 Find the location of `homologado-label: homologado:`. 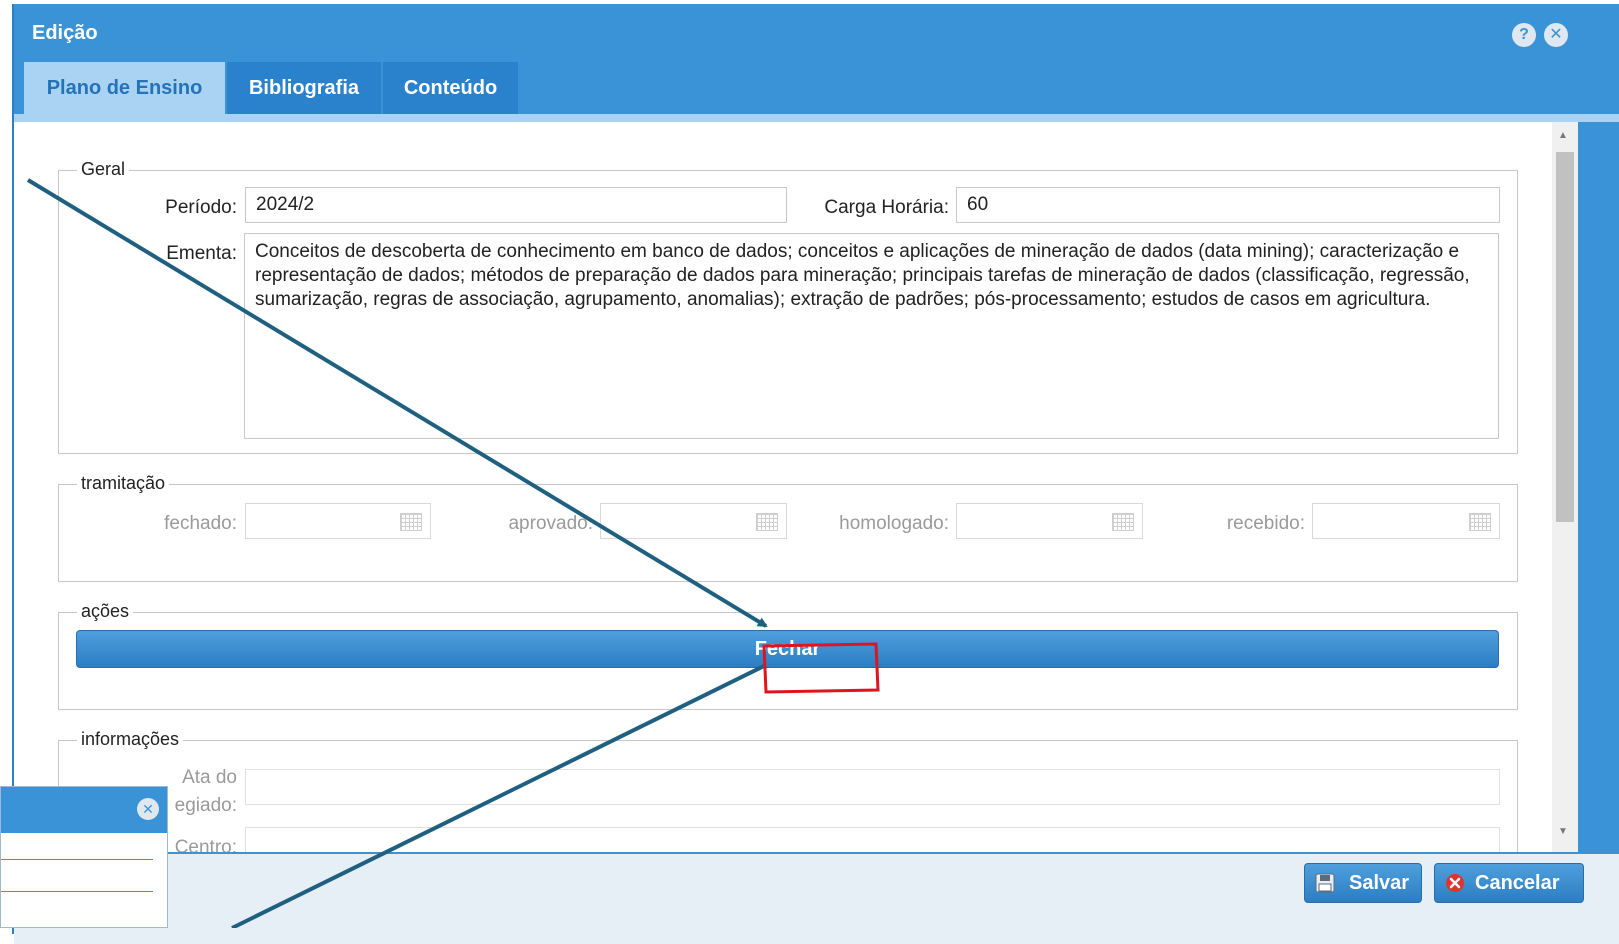

homologado-label: homologado: is located at coordinates (894, 523).